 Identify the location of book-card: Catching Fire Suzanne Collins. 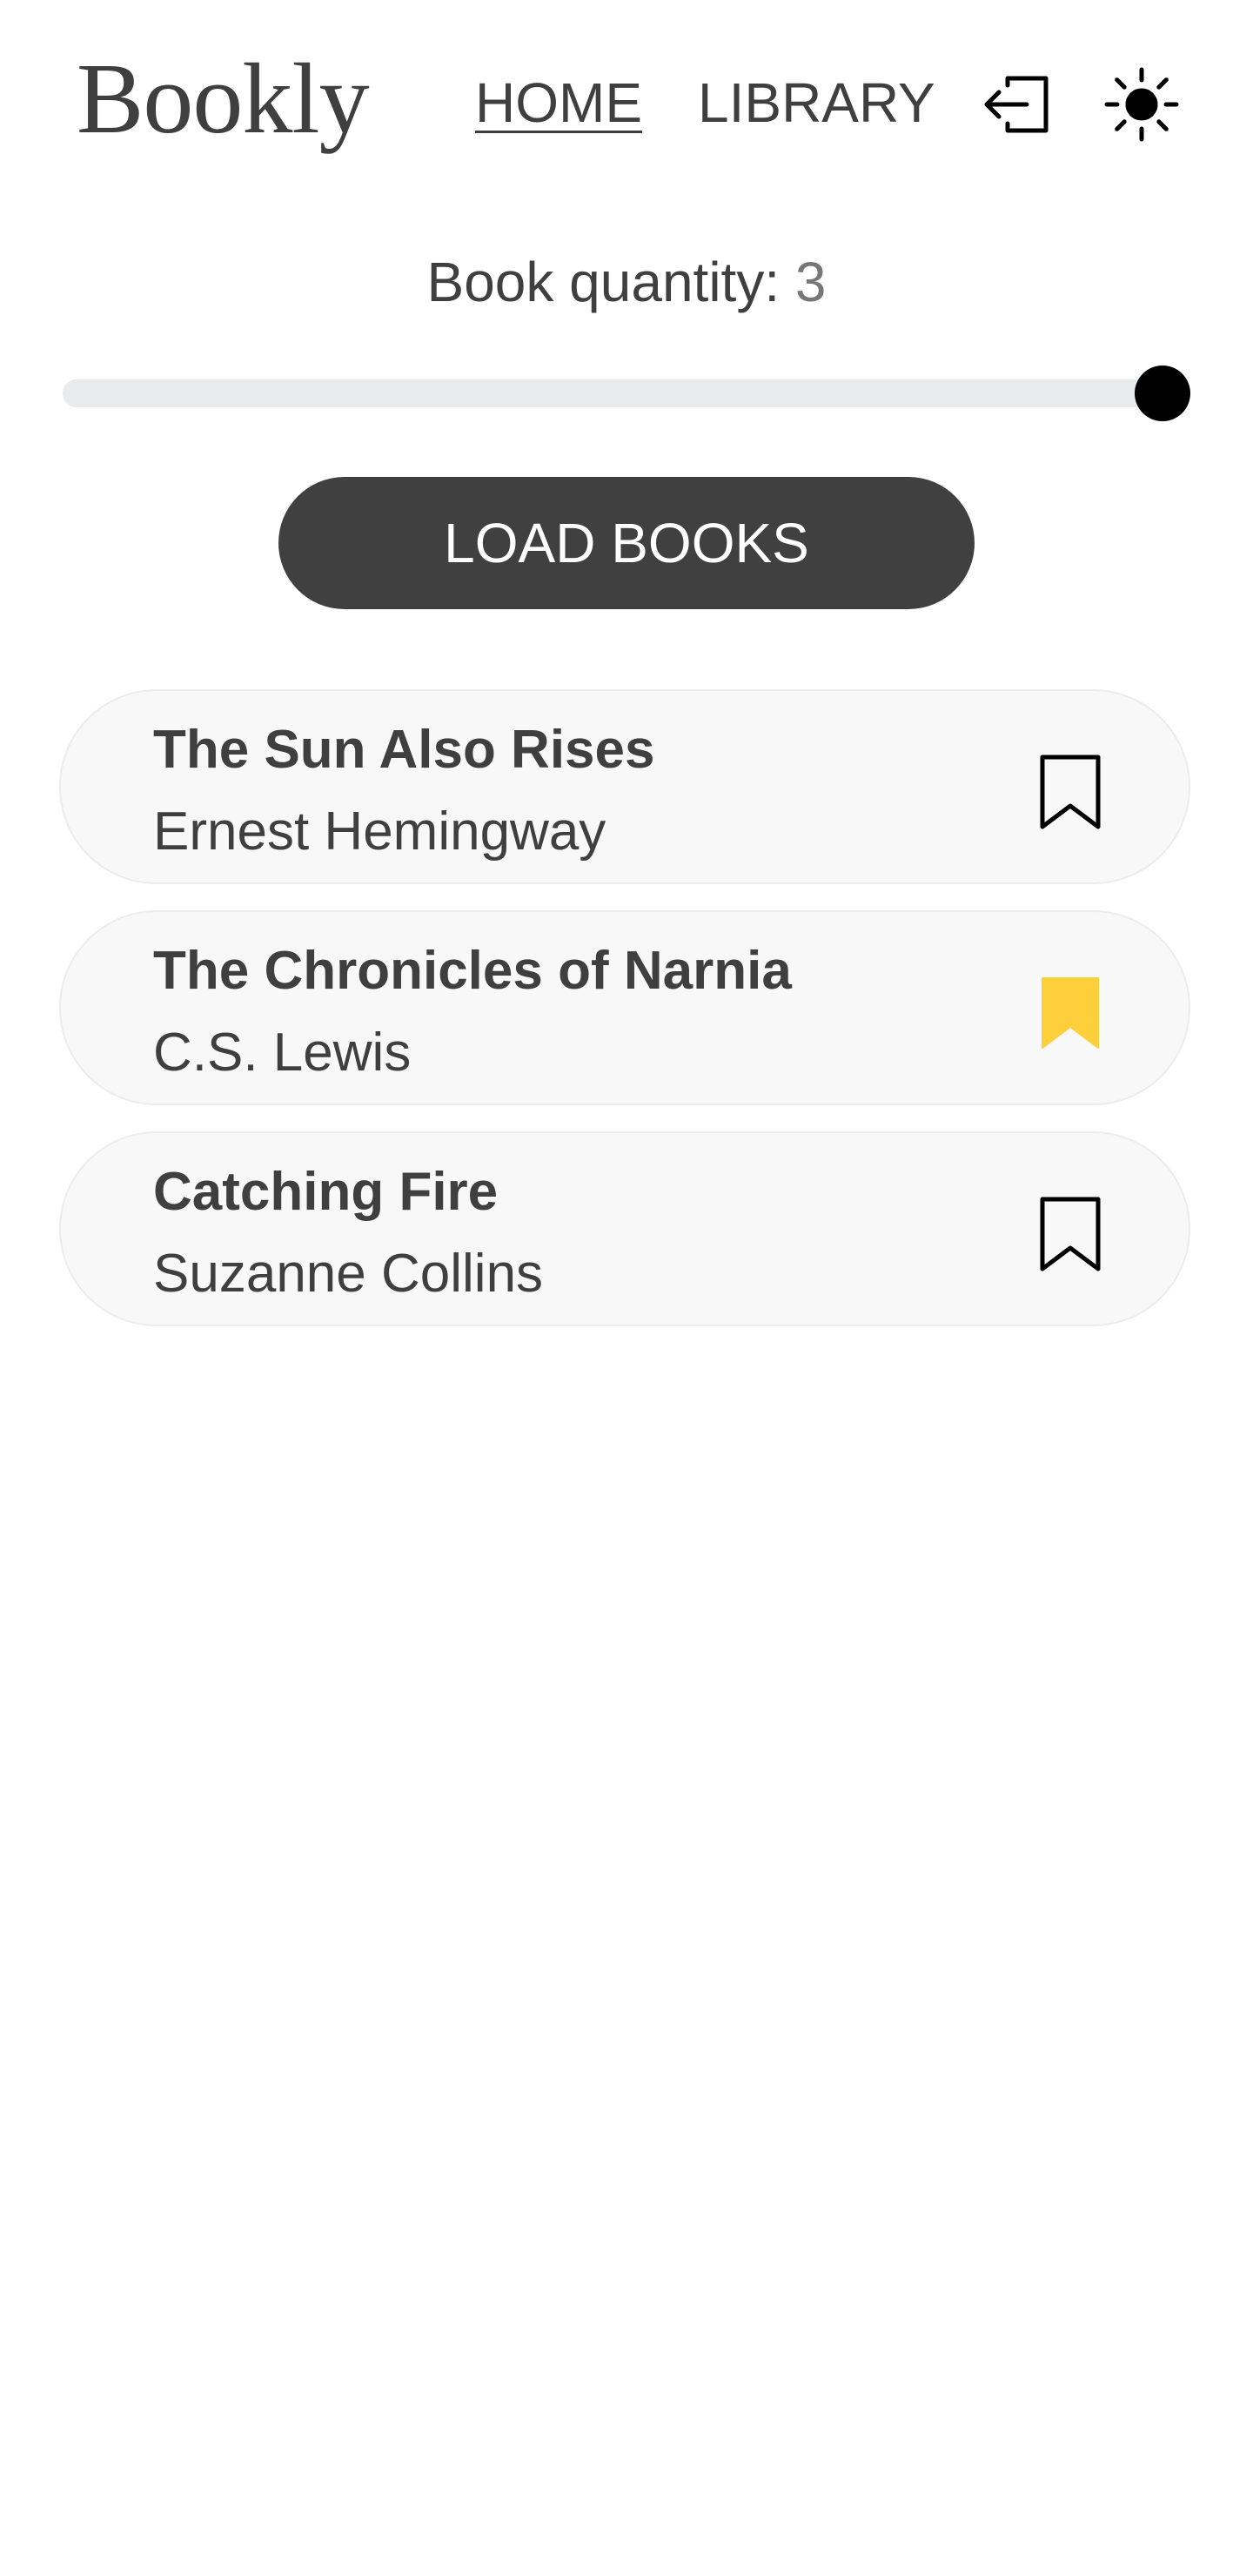
(624, 1228).